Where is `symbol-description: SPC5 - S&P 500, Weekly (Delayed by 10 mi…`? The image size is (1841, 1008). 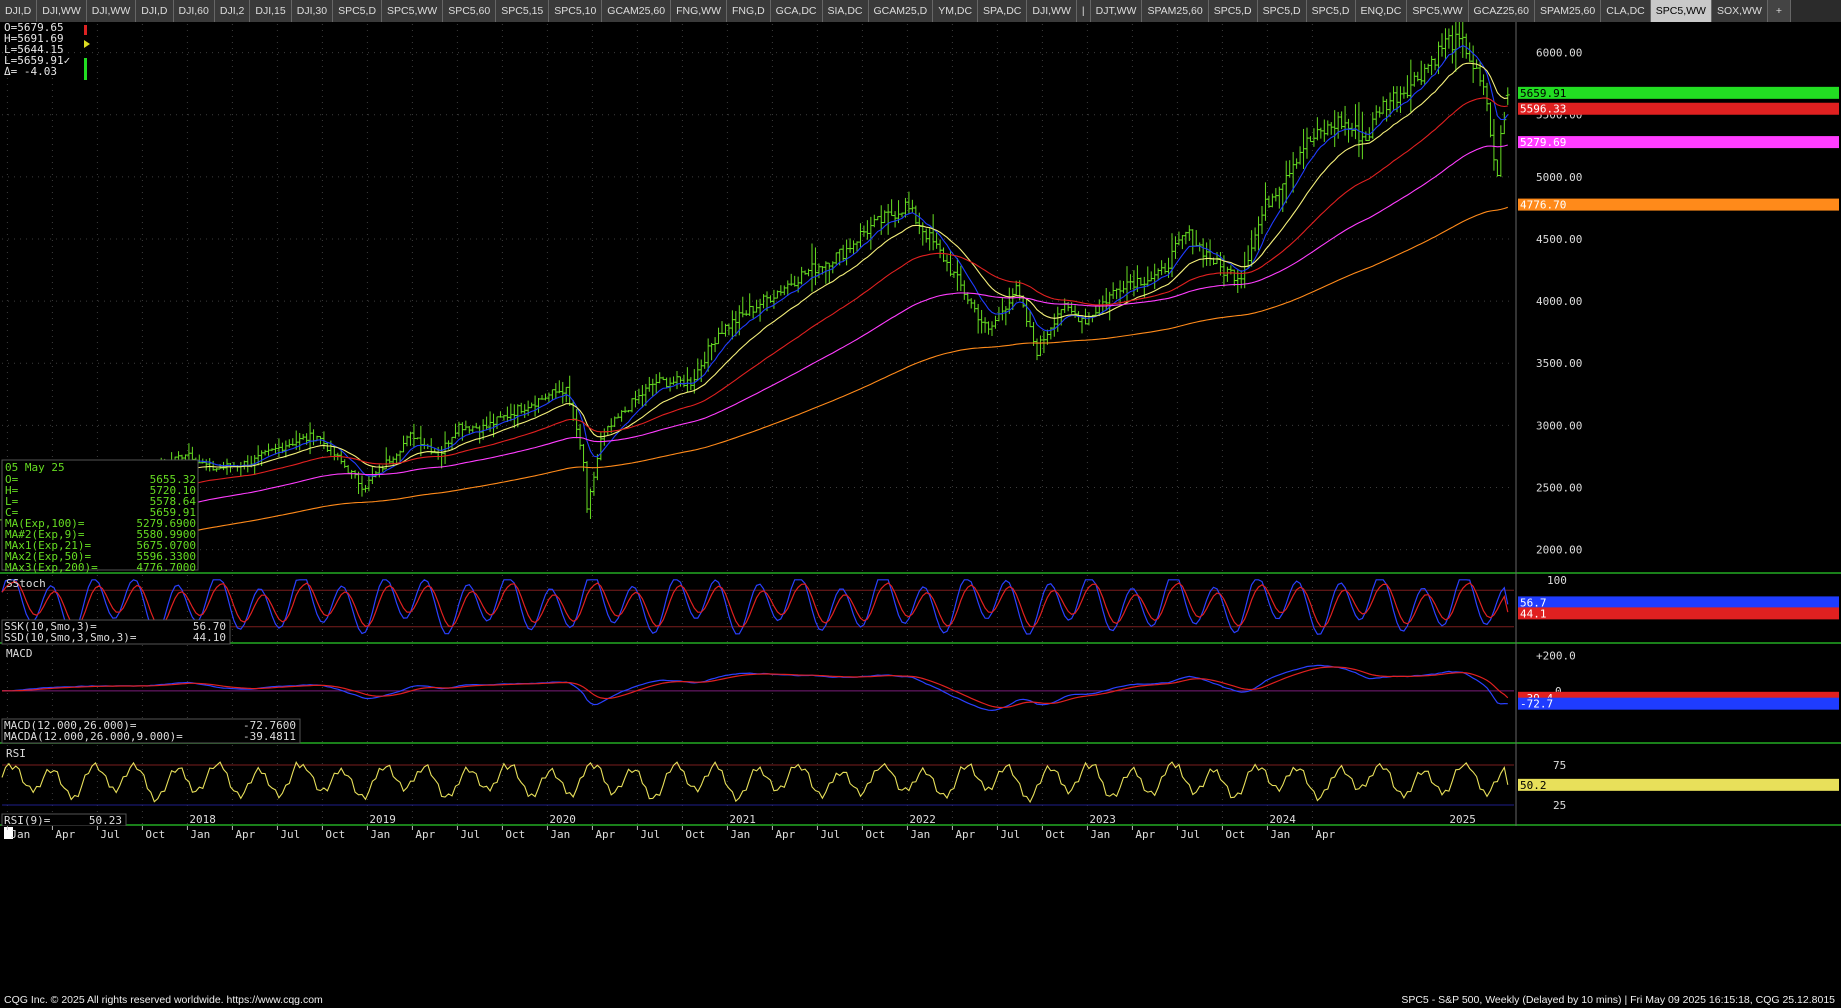 symbol-description: SPC5 - S&P 500, Weekly (Delayed by 10 mi… is located at coordinates (1618, 1000).